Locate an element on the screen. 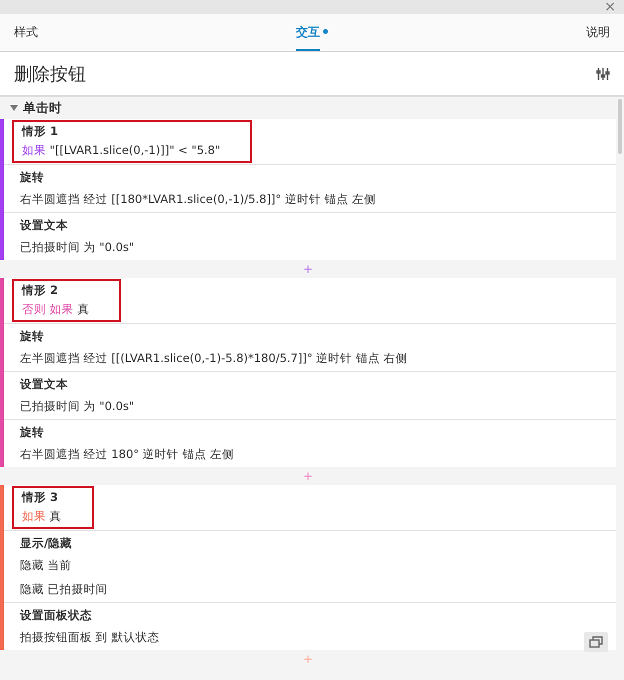 This screenshot has height=680, width=624. action-title: 设置面板状态 is located at coordinates (56, 615).